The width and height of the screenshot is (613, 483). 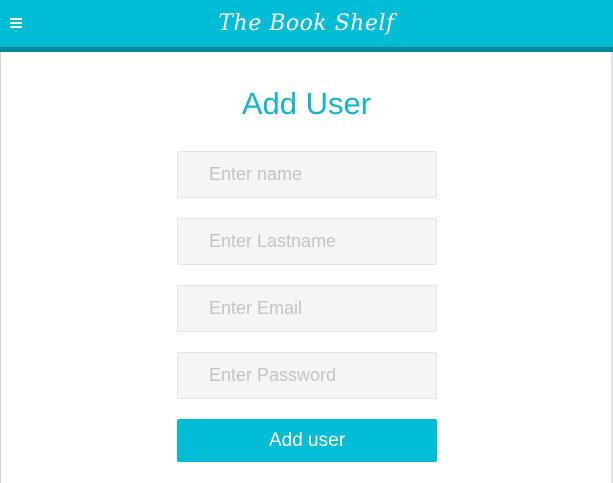 What do you see at coordinates (307, 375) in the screenshot?
I see `password-input` at bounding box center [307, 375].